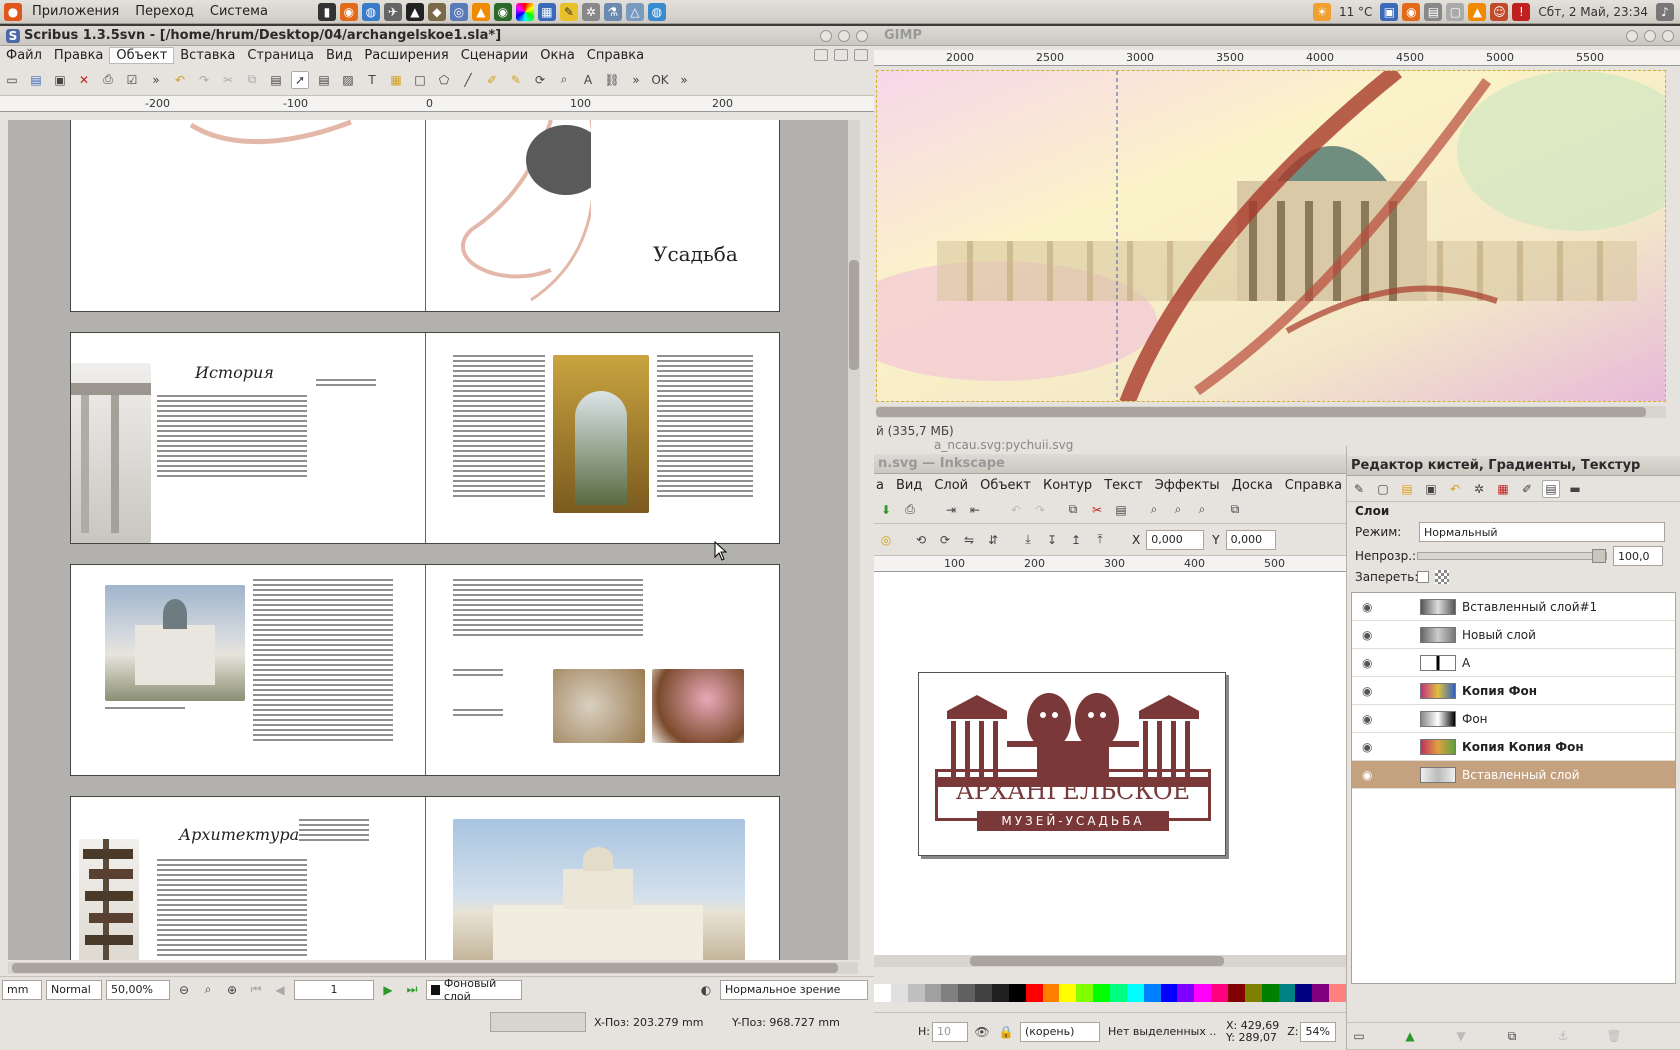  I want to click on first-page-icon: ⏮, so click(256, 990).